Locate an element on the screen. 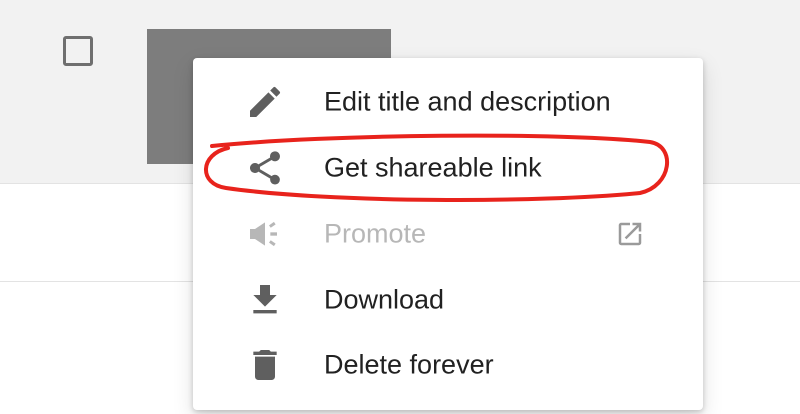 The image size is (800, 414). megaphone-icon is located at coordinates (265, 234).